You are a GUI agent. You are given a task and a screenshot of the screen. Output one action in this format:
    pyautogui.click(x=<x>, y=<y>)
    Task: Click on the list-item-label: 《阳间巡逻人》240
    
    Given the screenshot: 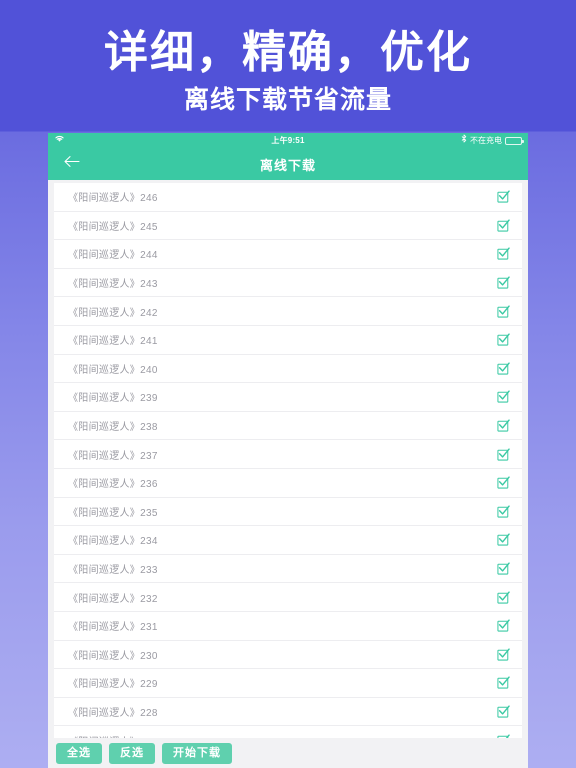 What is the action you would take?
    pyautogui.click(x=113, y=370)
    